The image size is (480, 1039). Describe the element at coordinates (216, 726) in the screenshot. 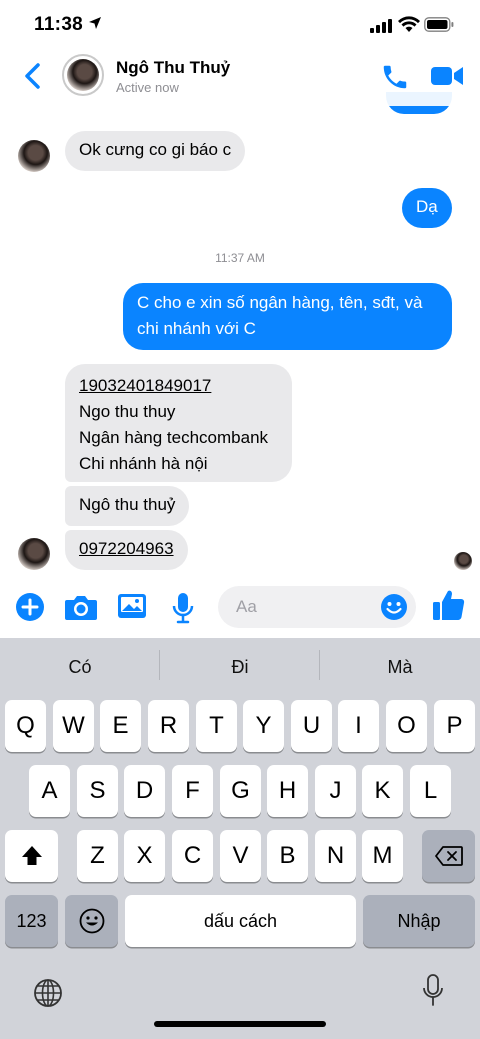

I see `key-t: T` at that location.